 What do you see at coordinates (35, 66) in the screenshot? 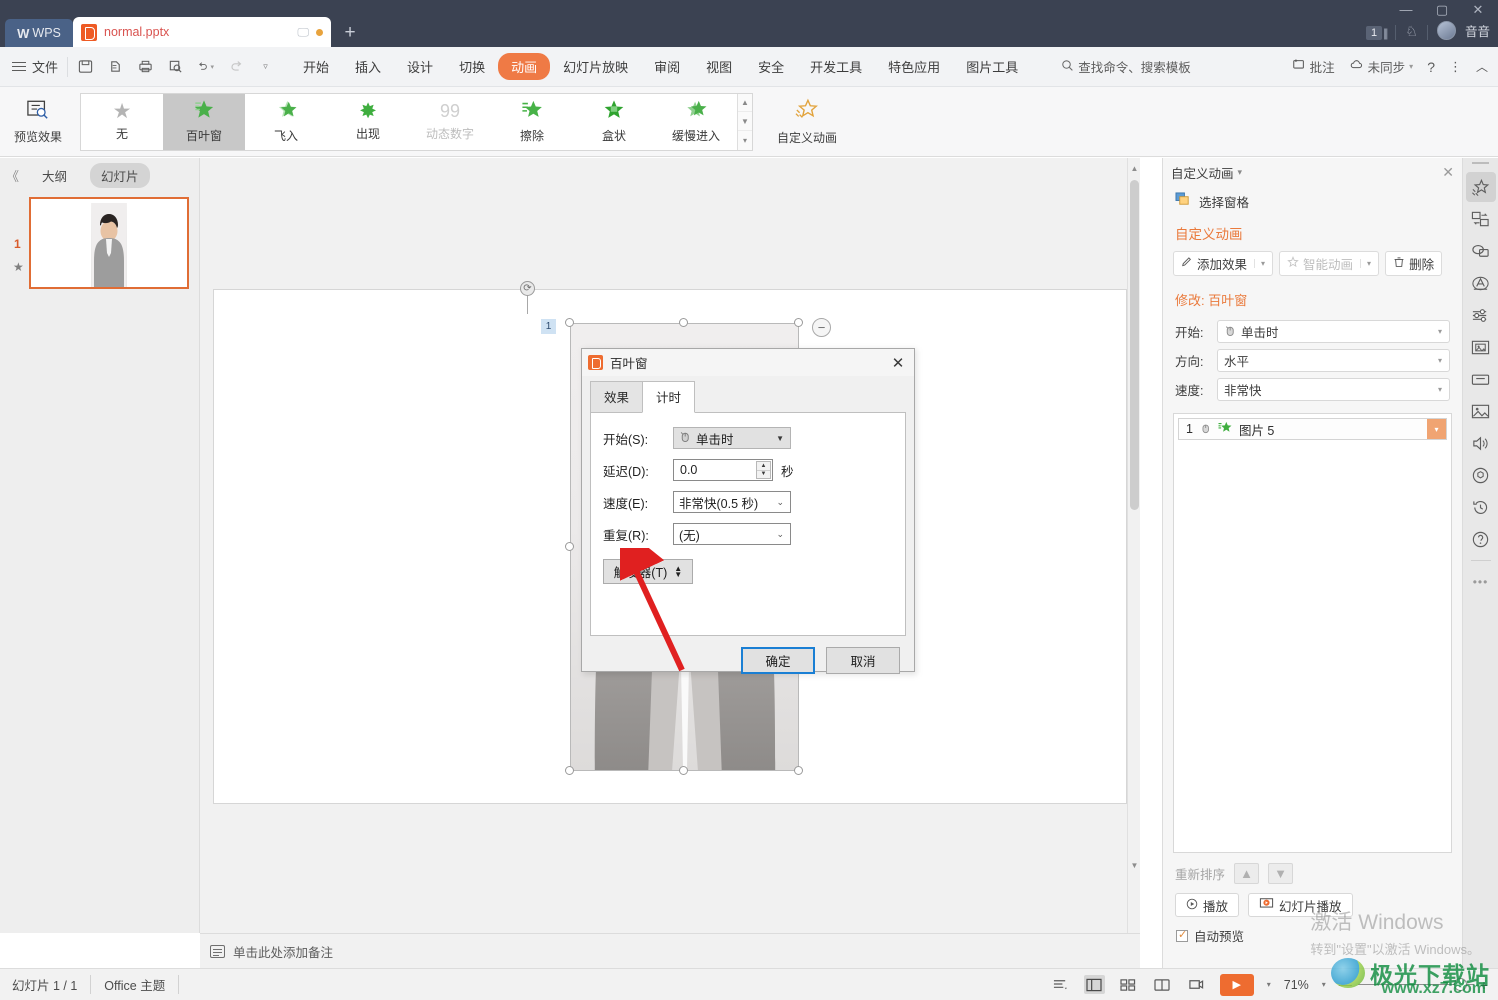
I see `file-menu-button: 文件` at bounding box center [35, 66].